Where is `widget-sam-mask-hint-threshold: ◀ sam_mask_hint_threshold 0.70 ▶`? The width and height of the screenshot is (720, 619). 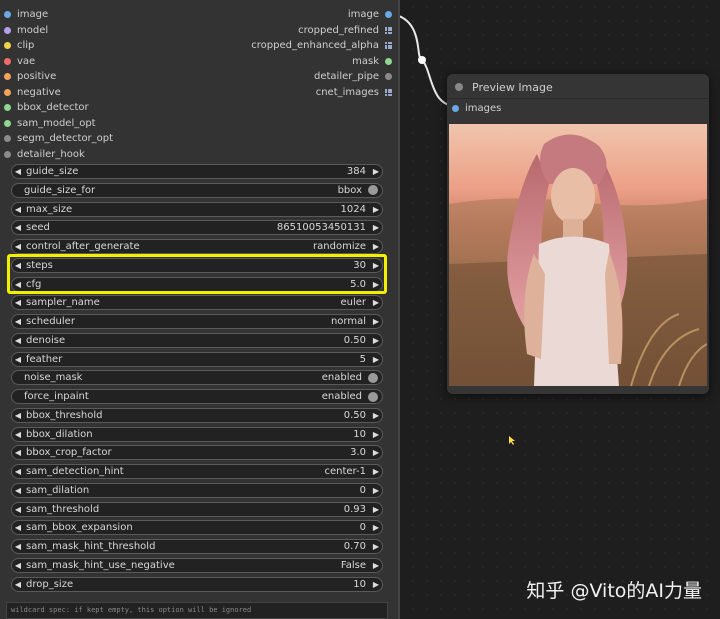
widget-sam-mask-hint-threshold: ◀ sam_mask_hint_threshold 0.70 ▶ is located at coordinates (197, 546).